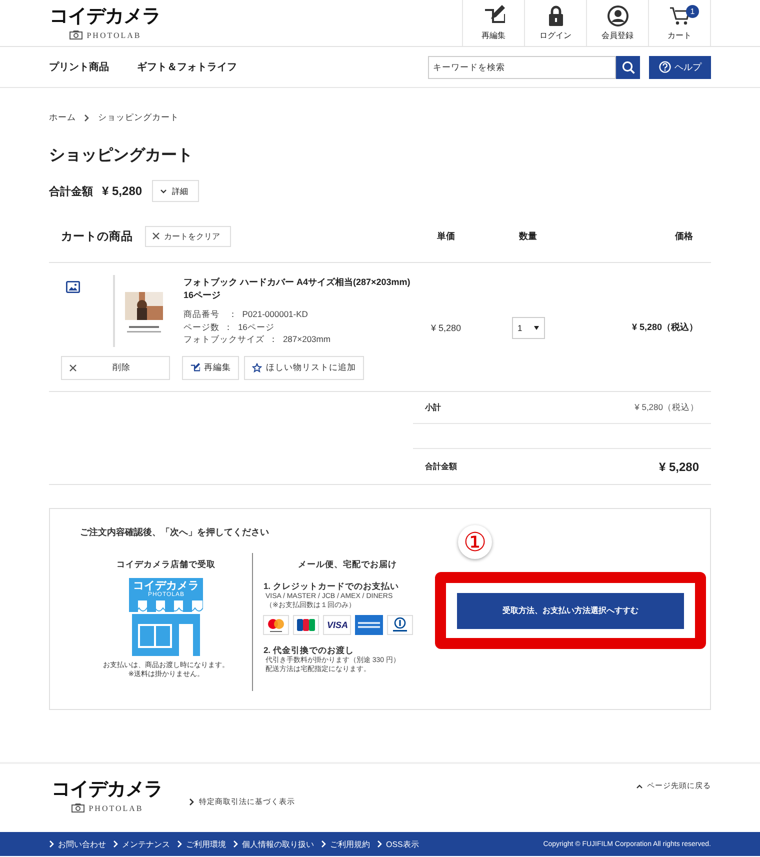  What do you see at coordinates (475, 542) in the screenshot?
I see `step-number-badge: ①` at bounding box center [475, 542].